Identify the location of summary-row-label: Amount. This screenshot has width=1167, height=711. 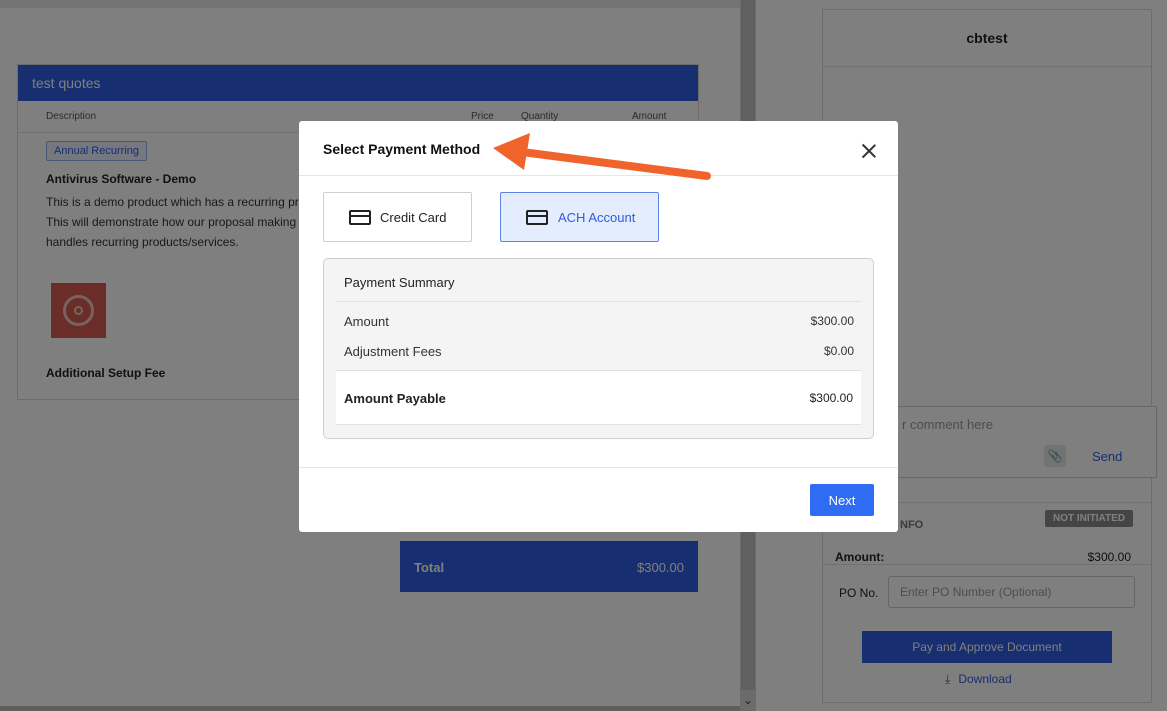
(366, 321).